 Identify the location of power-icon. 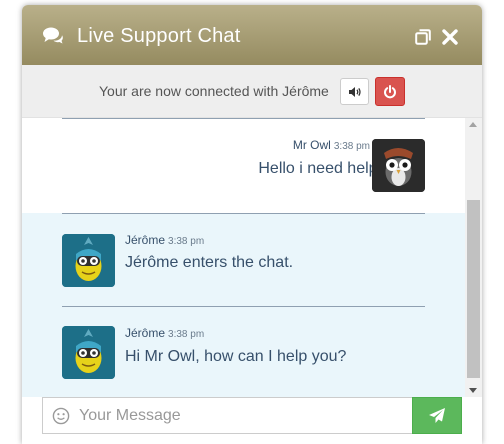
(390, 91).